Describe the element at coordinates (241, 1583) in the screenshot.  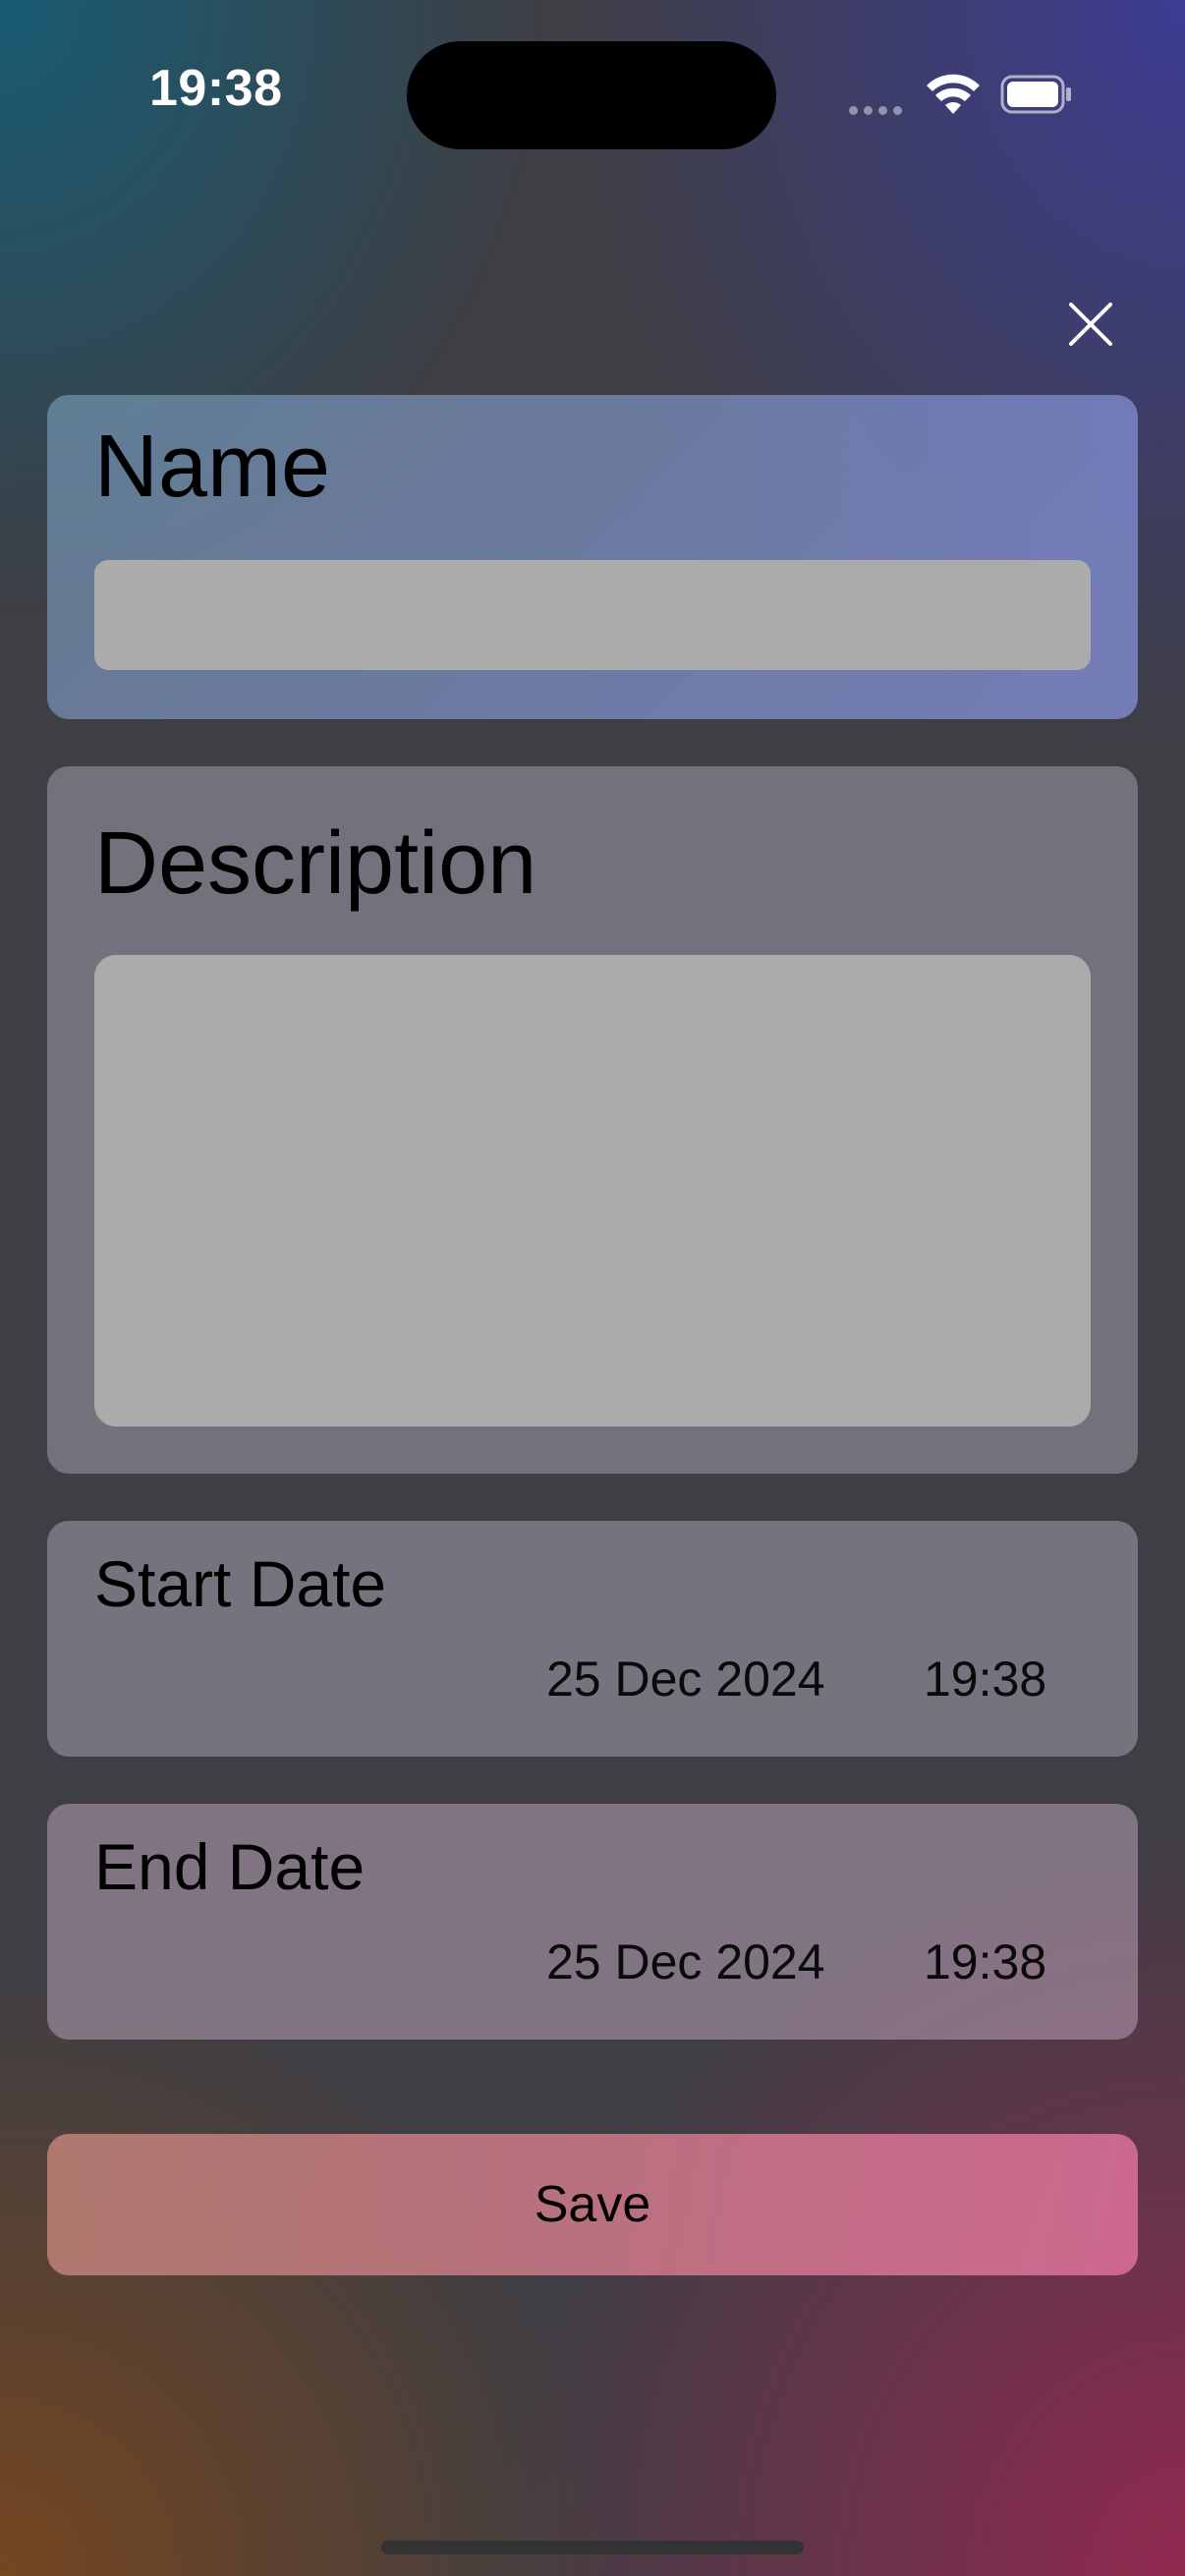
I see `start-date-label: Start Date` at that location.